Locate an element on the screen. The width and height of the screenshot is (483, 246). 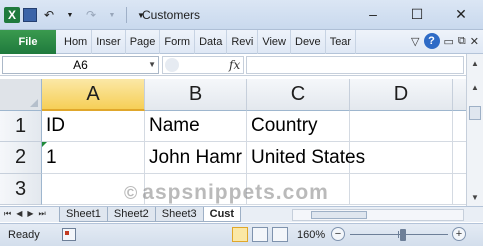
sheet-tab-bar: ⏮ ◀ ▶ ⏭ Sheet1 Sheet2 Sheet3 Cust is located at coordinates (241, 214).